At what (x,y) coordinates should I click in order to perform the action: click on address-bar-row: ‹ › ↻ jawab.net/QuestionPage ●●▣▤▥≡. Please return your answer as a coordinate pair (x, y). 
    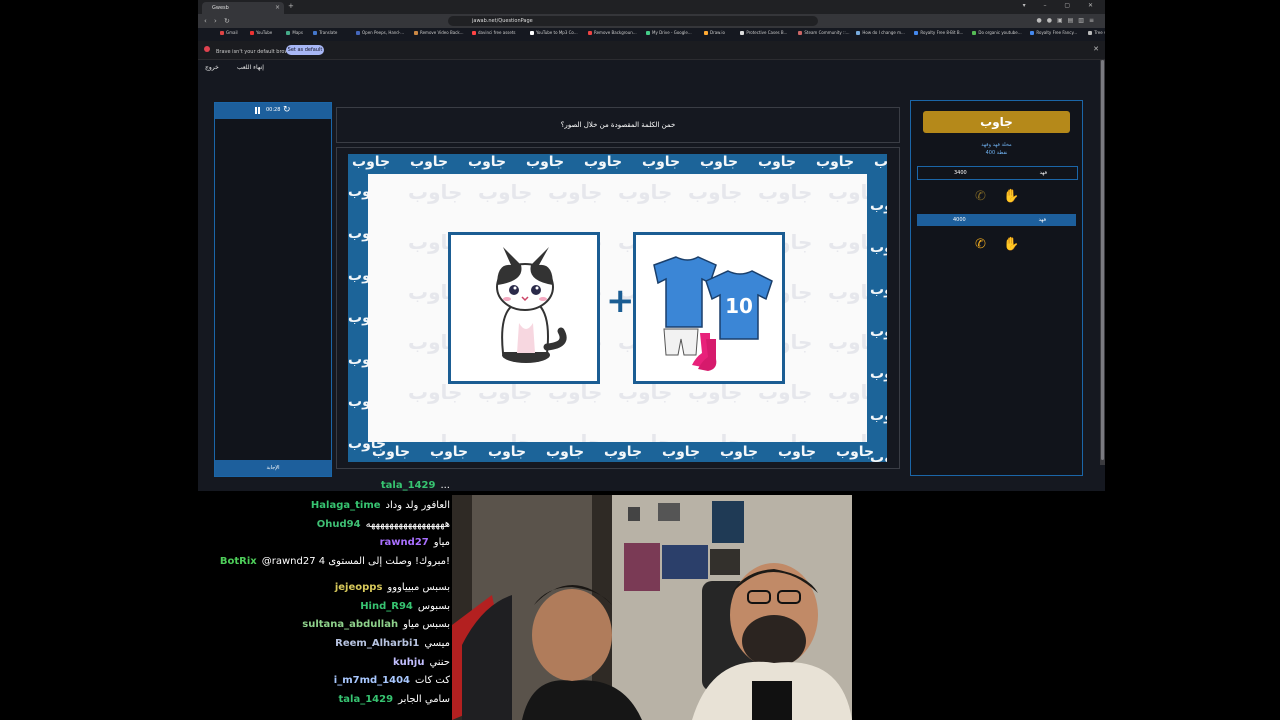
    Looking at the image, I should click on (651, 21).